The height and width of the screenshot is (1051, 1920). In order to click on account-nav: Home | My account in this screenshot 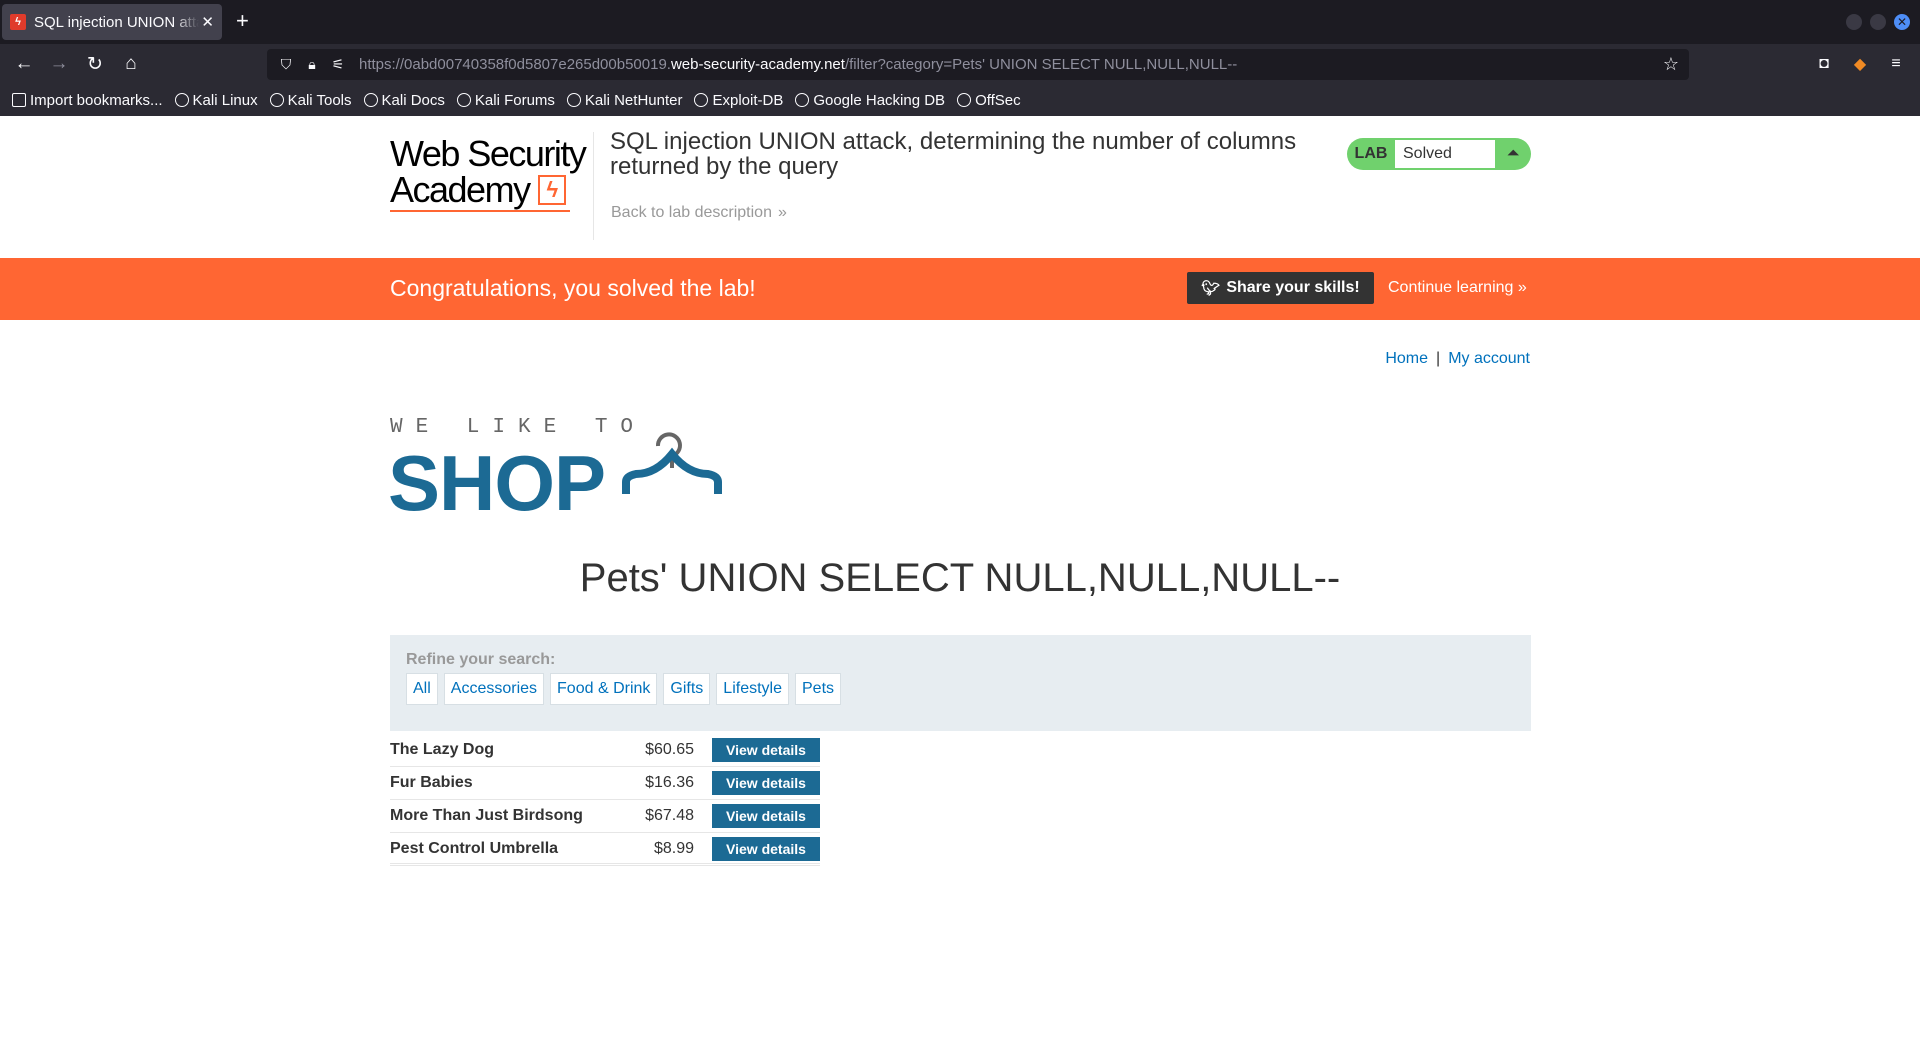, I will do `click(1457, 359)`.